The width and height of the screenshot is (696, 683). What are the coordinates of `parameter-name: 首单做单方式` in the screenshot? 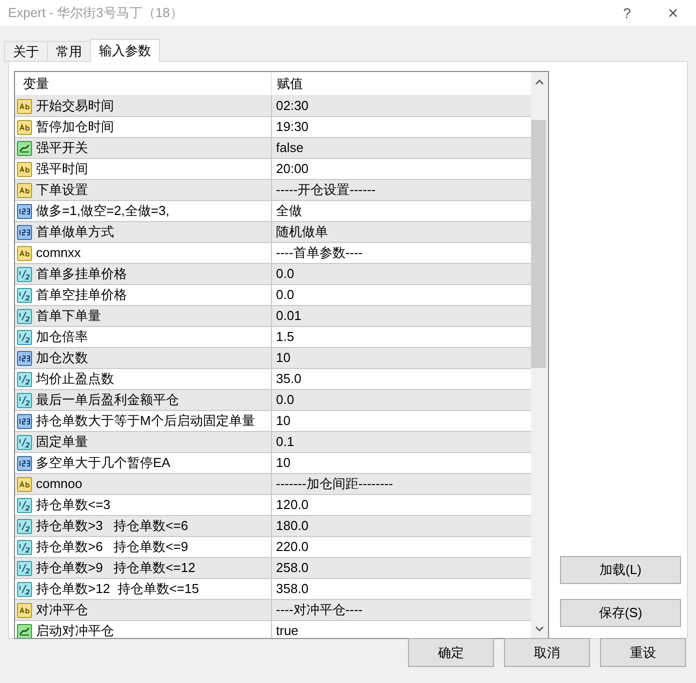 It's located at (75, 232).